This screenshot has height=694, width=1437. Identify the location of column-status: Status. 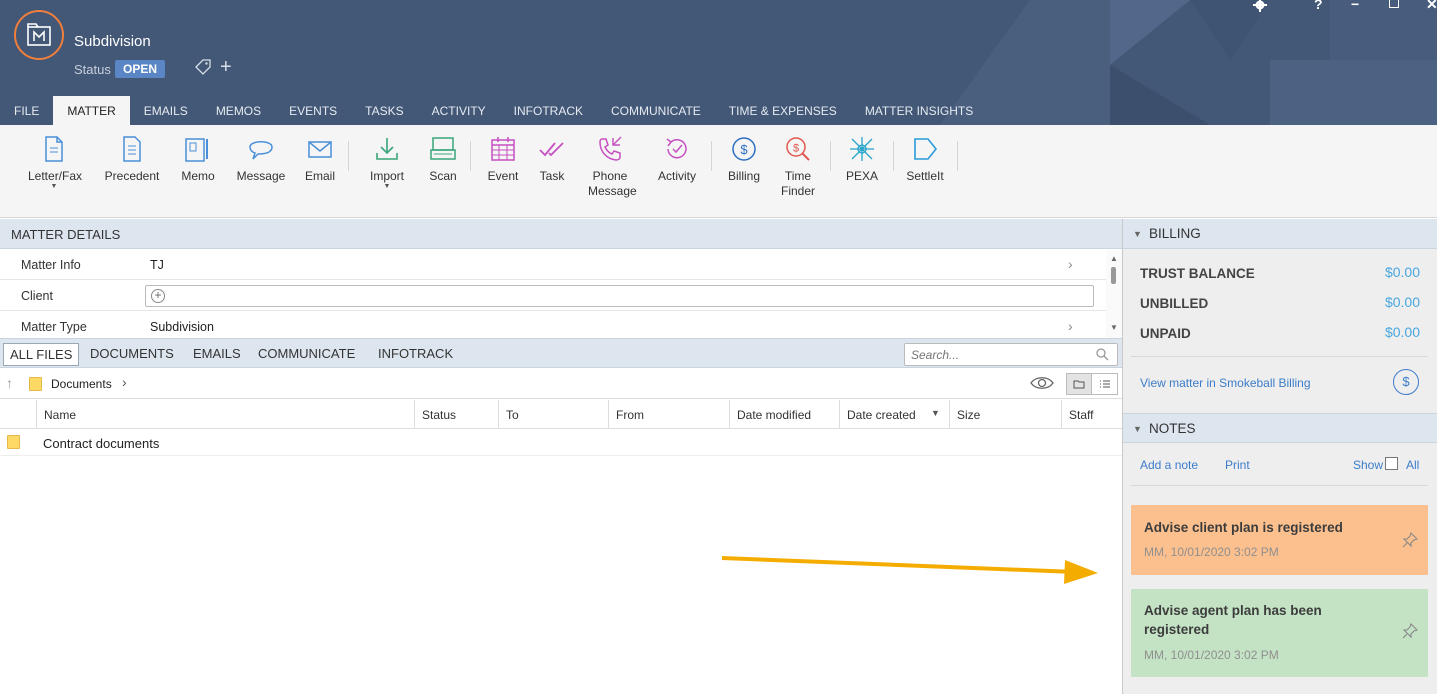
(456, 414).